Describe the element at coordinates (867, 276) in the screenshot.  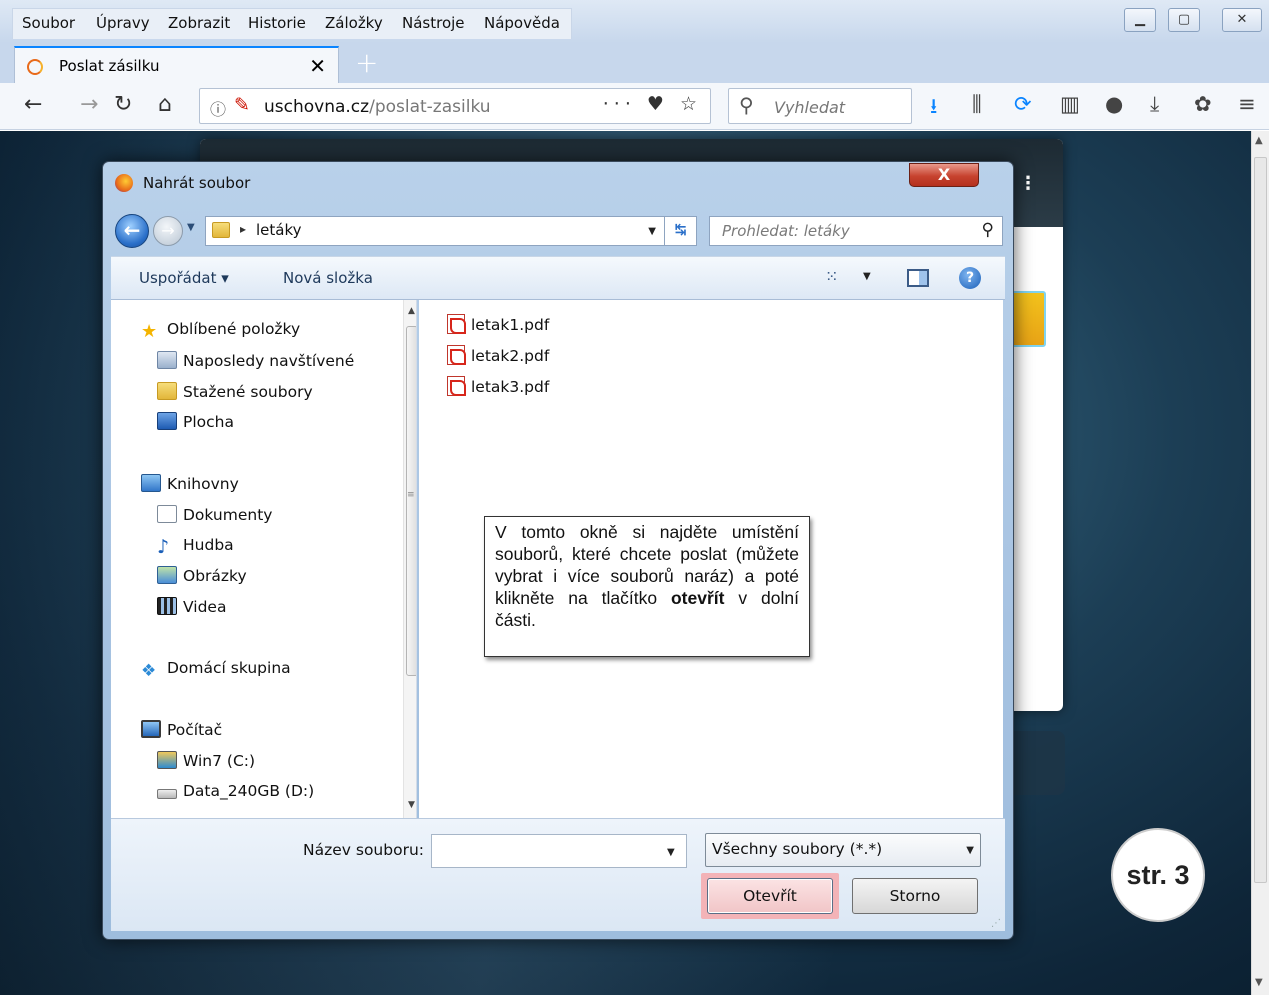
I see `view-dropdown-icon: ▼` at that location.